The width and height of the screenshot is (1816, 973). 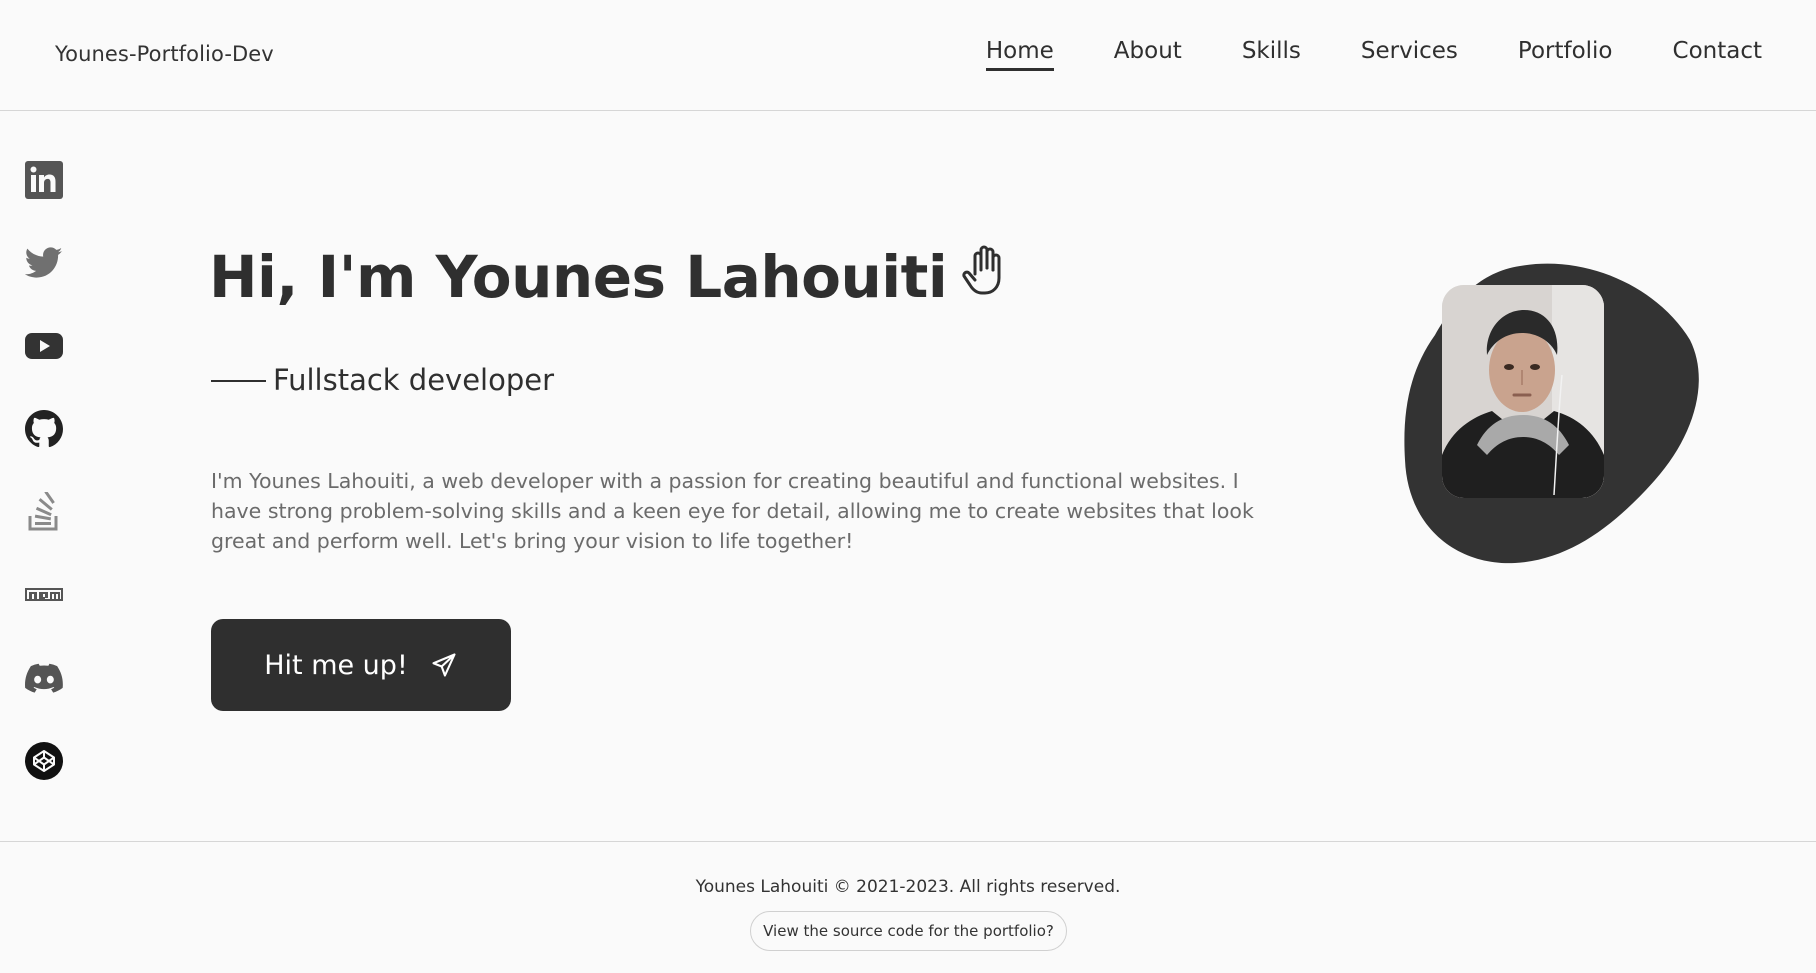 I want to click on twitter-icon, so click(x=44, y=262).